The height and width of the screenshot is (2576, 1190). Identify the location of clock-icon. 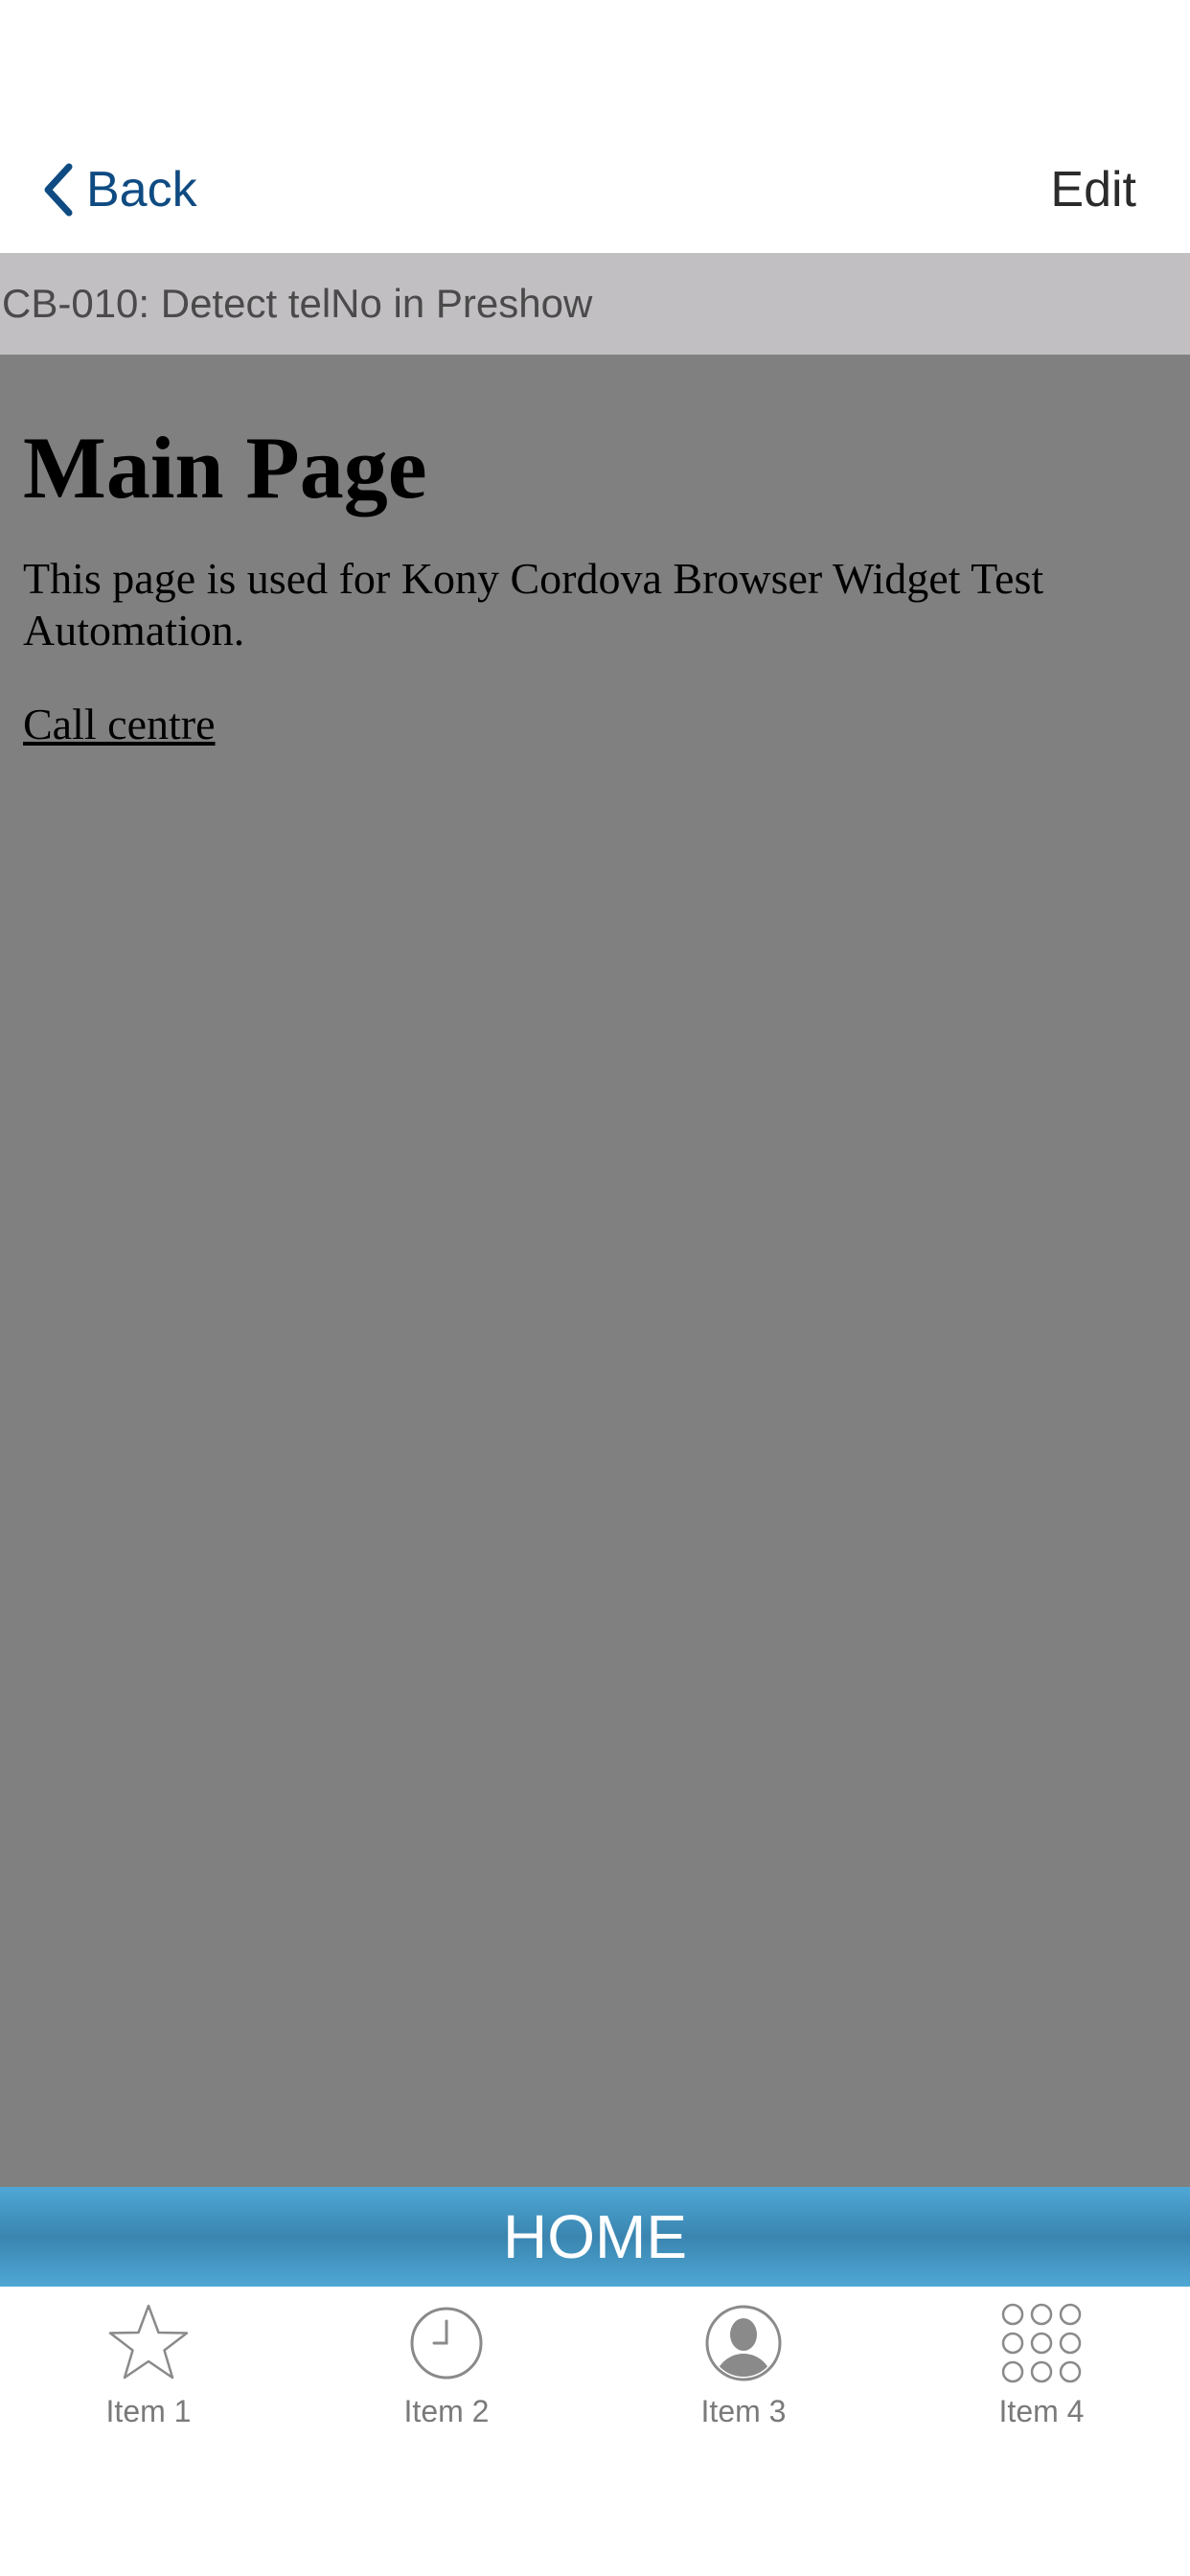
(447, 2343).